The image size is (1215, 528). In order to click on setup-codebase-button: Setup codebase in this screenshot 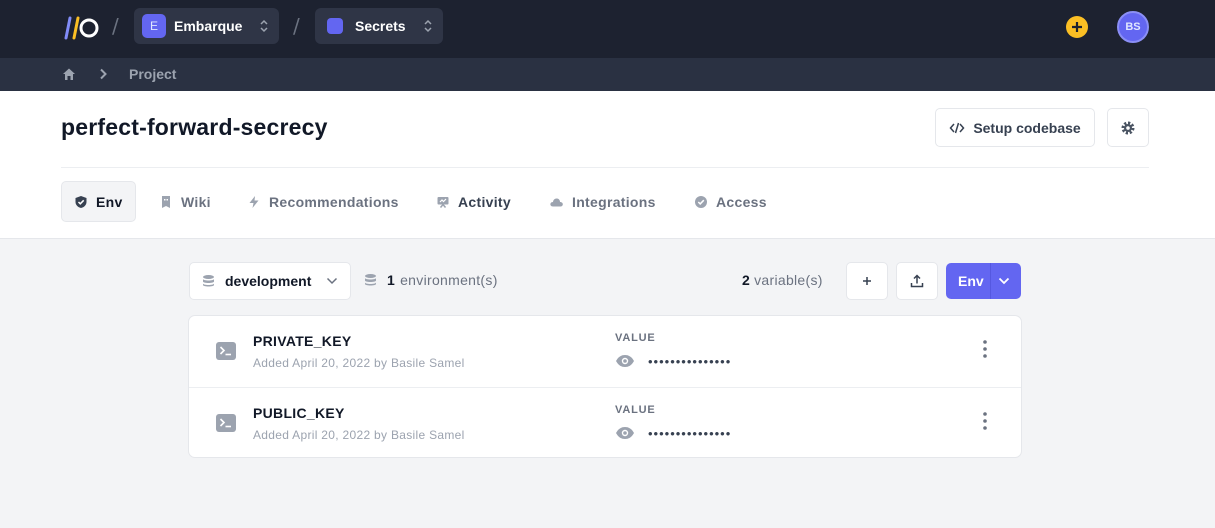, I will do `click(1015, 127)`.